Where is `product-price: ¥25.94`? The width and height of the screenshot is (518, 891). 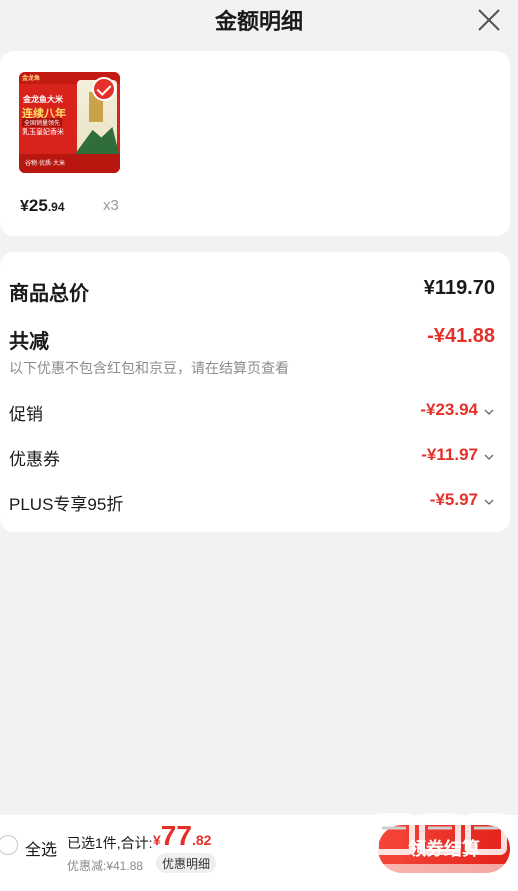
product-price: ¥25.94 is located at coordinates (42, 206).